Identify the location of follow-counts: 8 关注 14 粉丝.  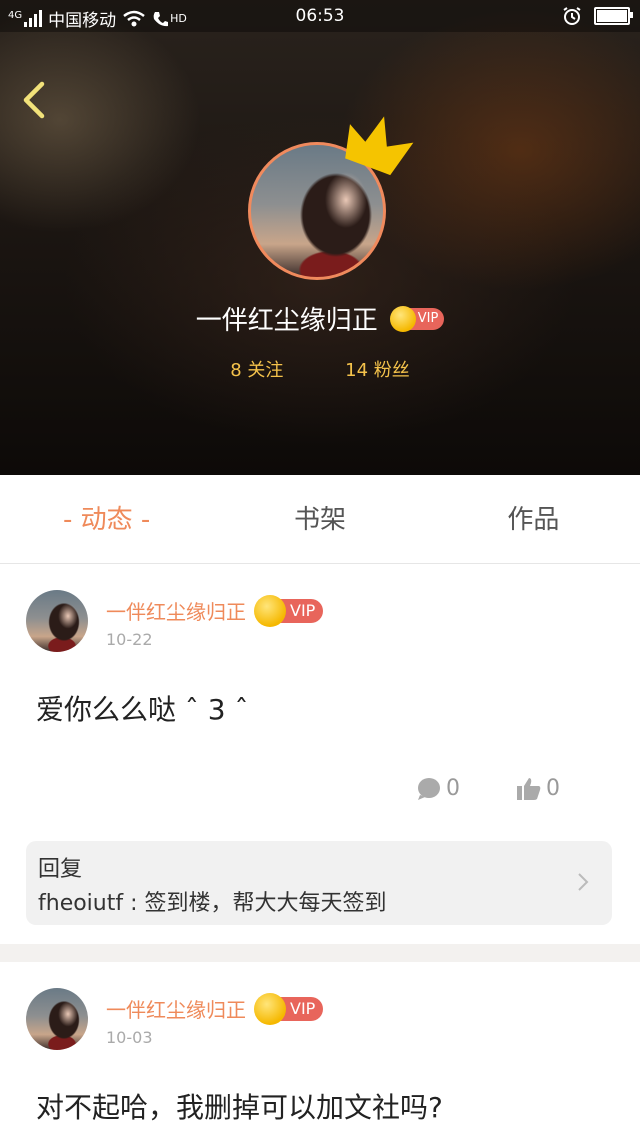
(320, 369).